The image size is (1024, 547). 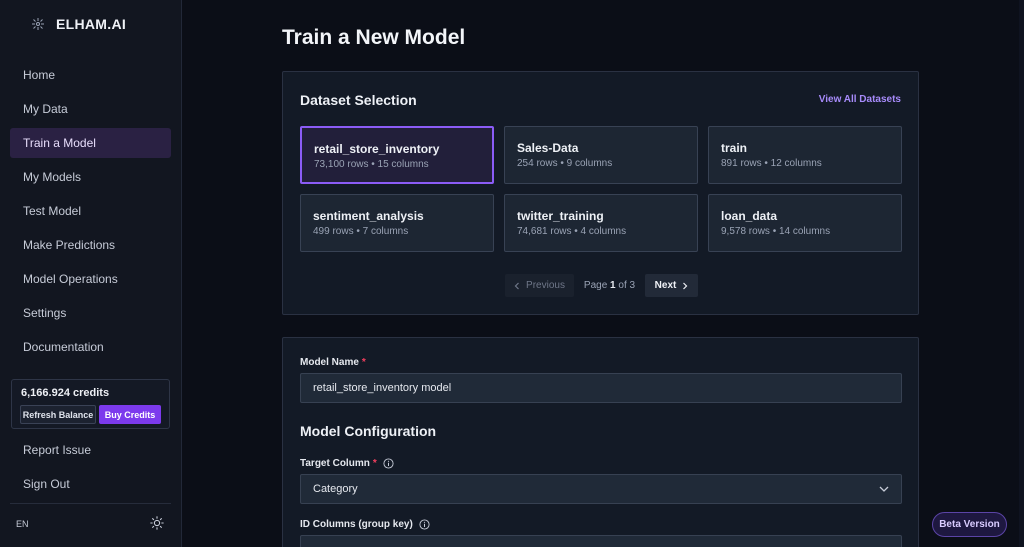 What do you see at coordinates (91, 24) in the screenshot?
I see `brand-name: ELHAM.AI` at bounding box center [91, 24].